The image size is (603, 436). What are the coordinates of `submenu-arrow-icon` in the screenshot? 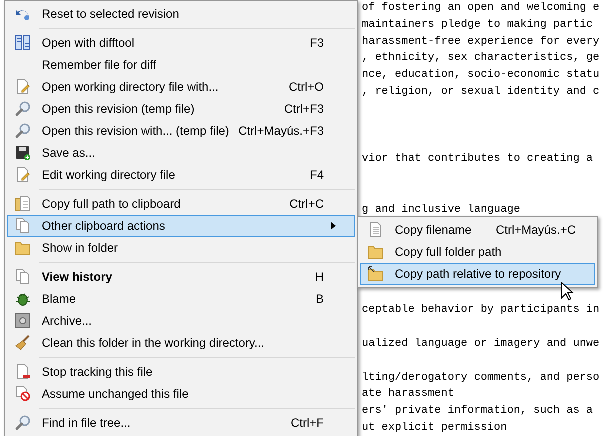 It's located at (333, 226).